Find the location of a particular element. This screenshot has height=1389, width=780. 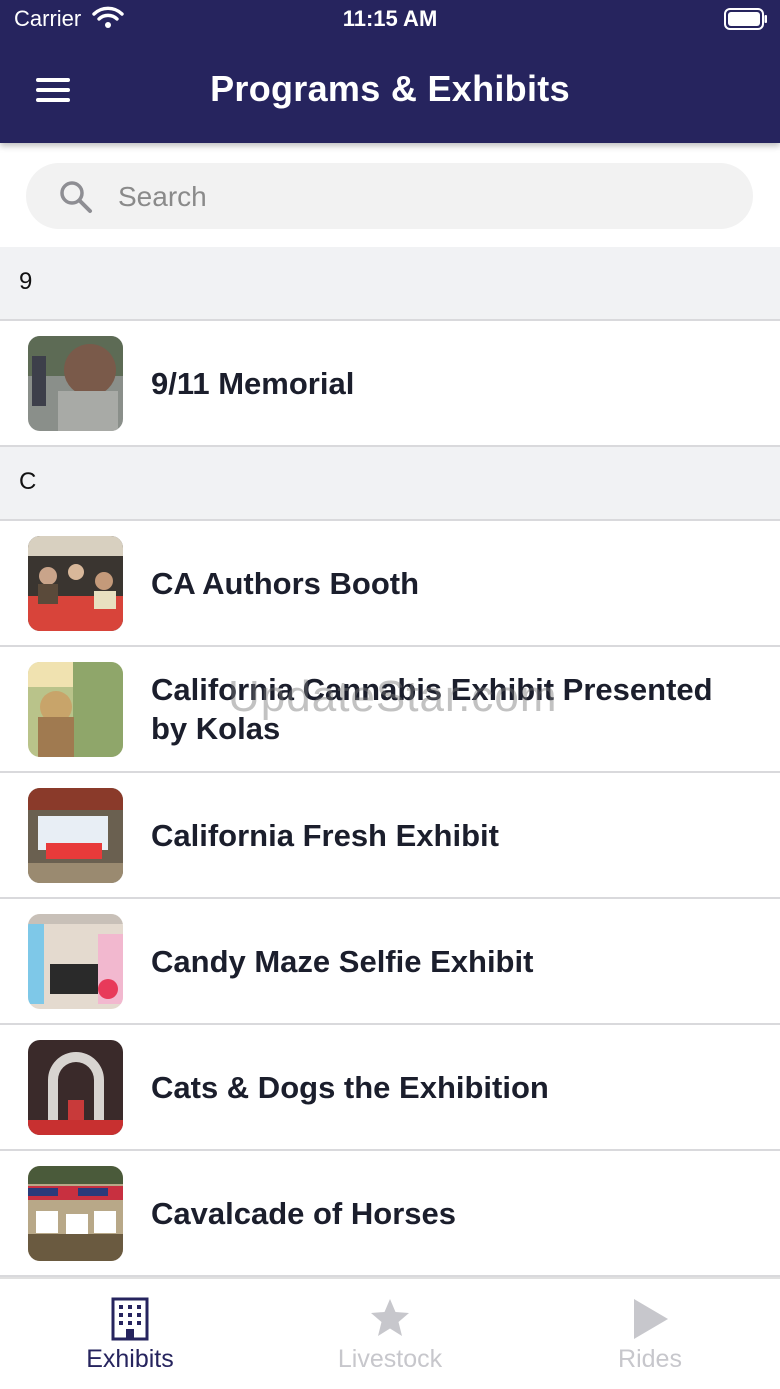

exhibit-name: CA Authors Booth is located at coordinates (285, 583).